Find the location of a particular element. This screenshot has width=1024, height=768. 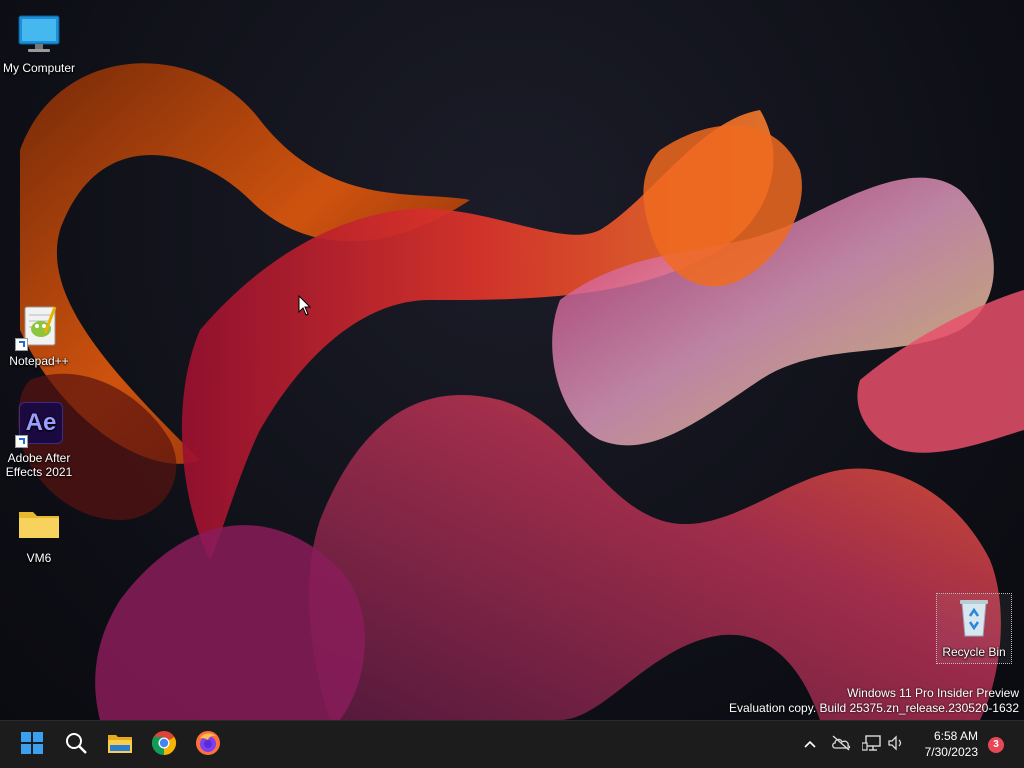

search-icon is located at coordinates (76, 745).